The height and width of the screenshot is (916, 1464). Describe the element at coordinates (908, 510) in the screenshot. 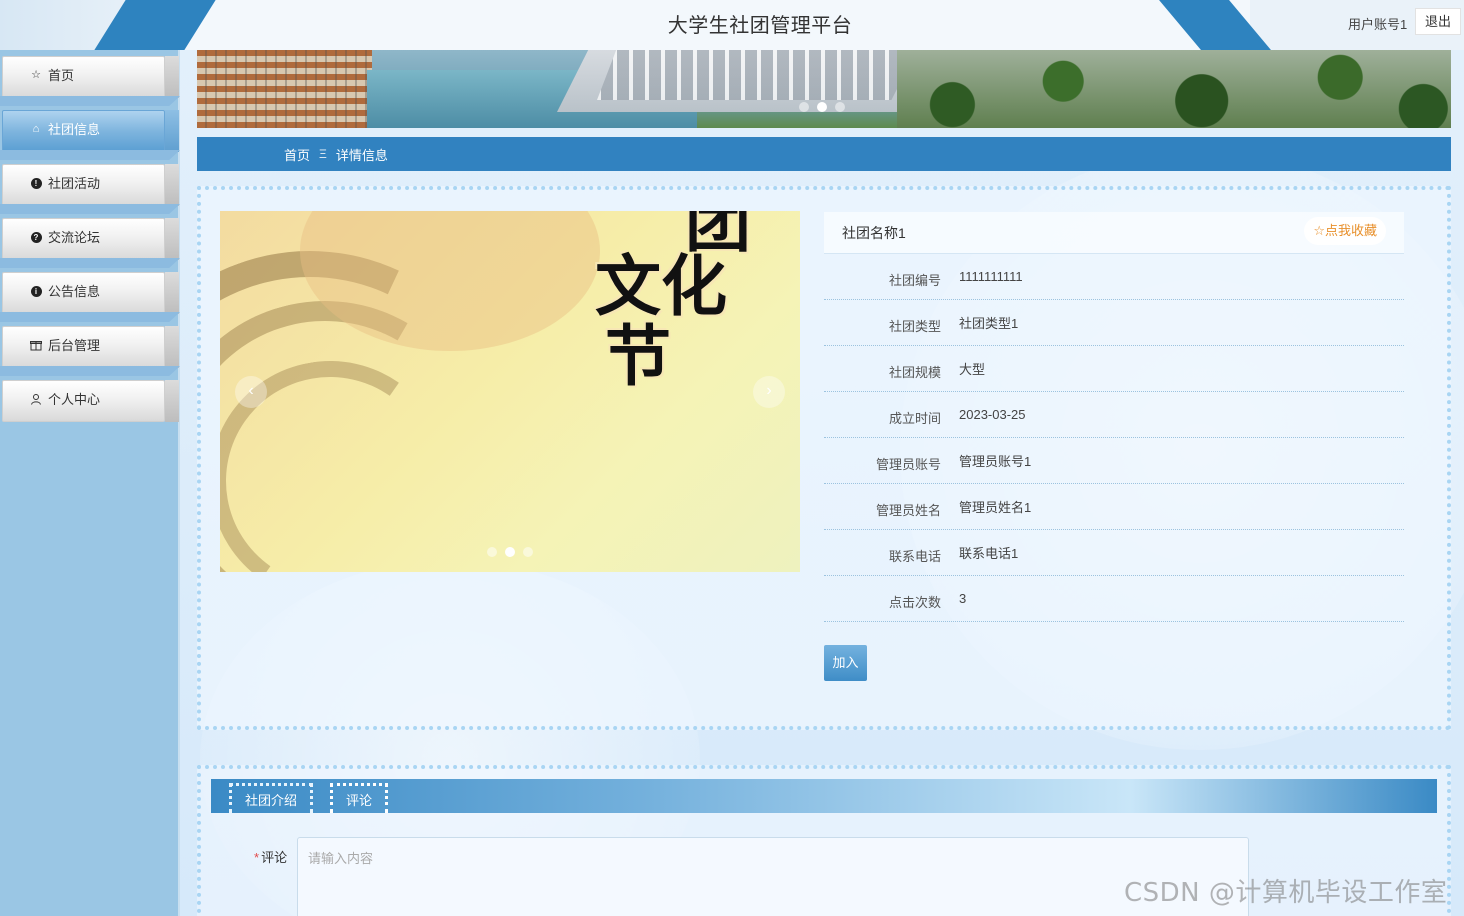

I see `info-key: 管理员姓名` at that location.